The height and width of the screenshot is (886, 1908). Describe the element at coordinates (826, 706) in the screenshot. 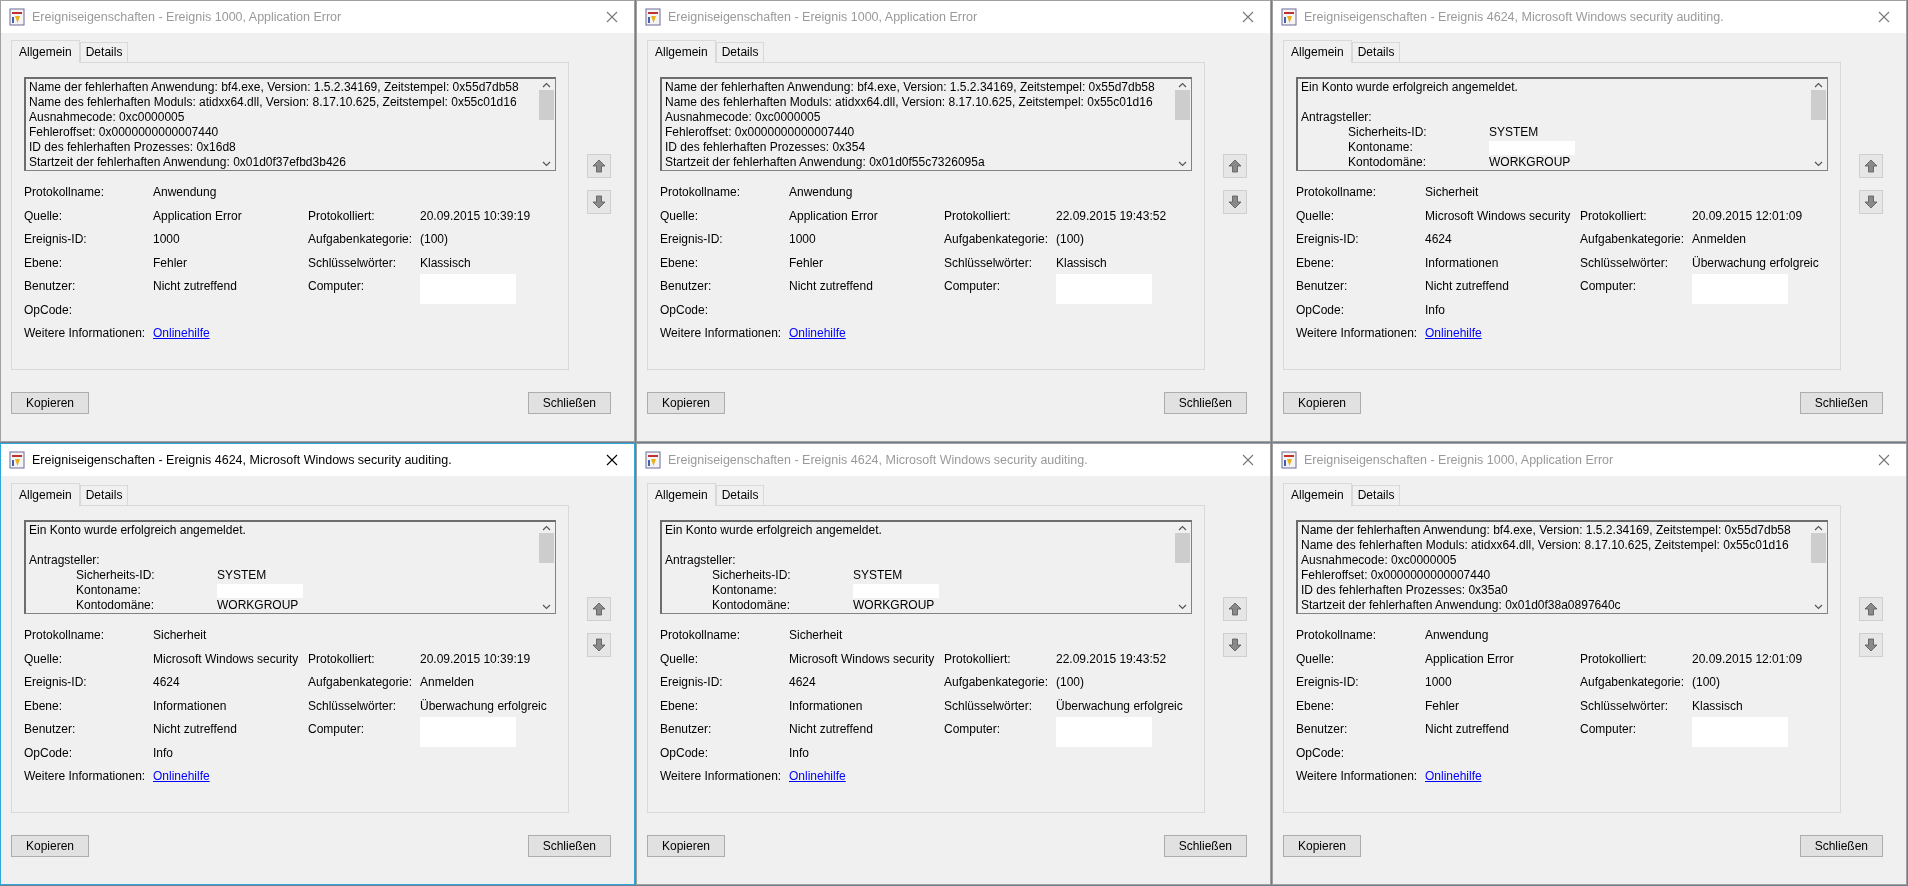

I see `field-value: Informationen` at that location.